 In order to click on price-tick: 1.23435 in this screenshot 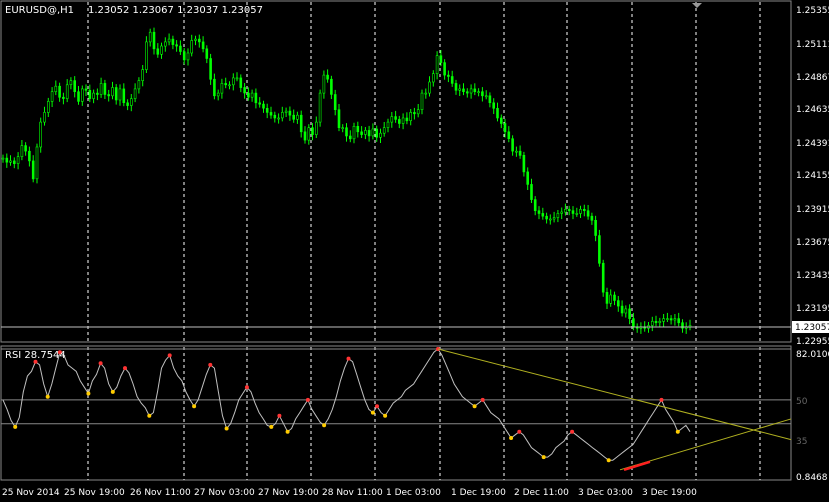, I will do `click(812, 276)`.